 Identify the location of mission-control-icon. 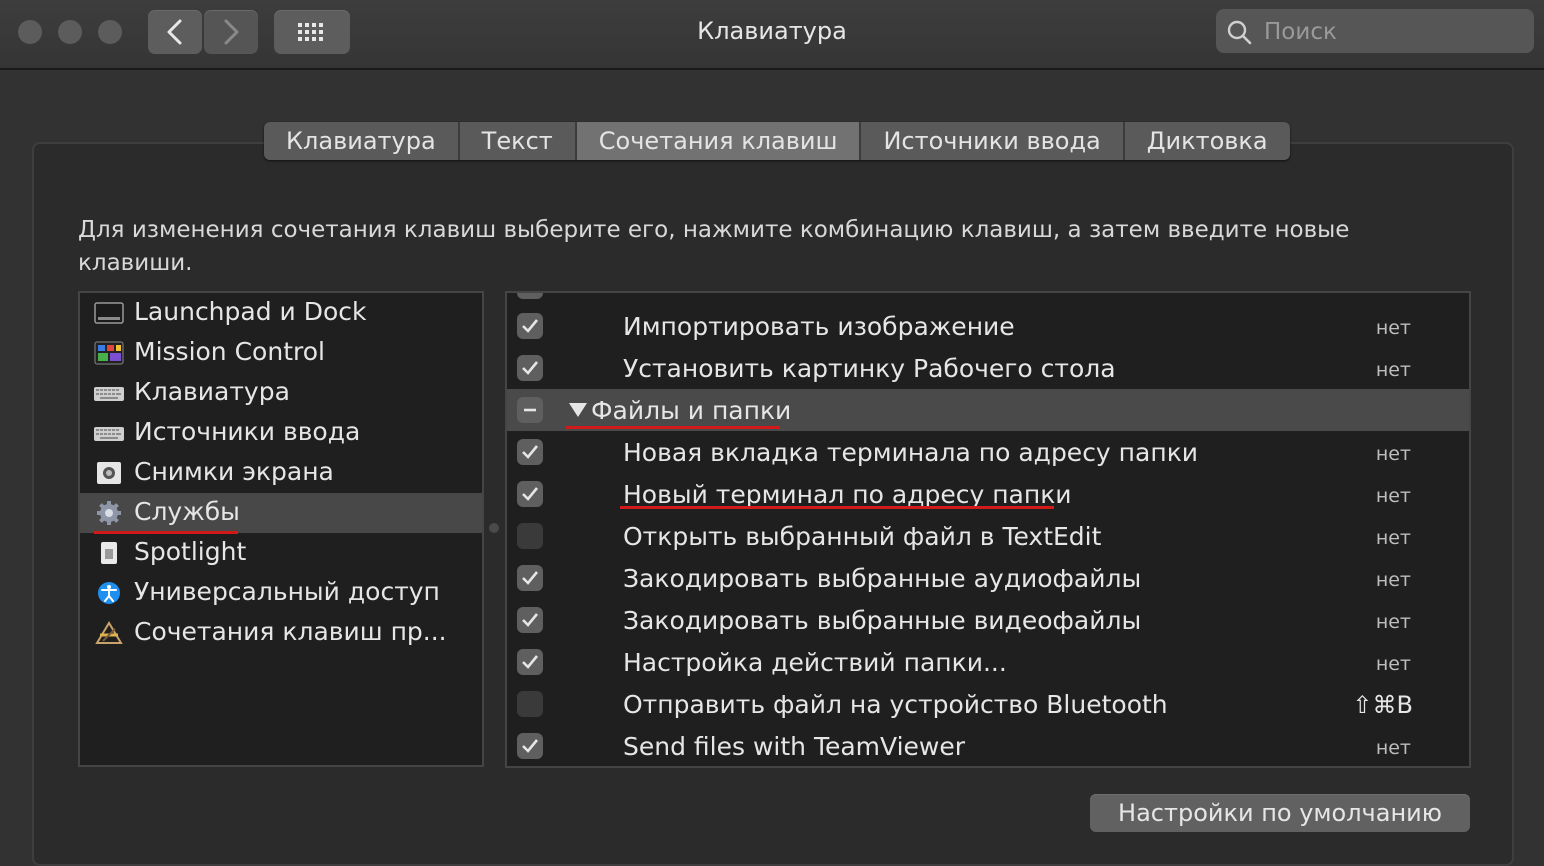
(109, 353).